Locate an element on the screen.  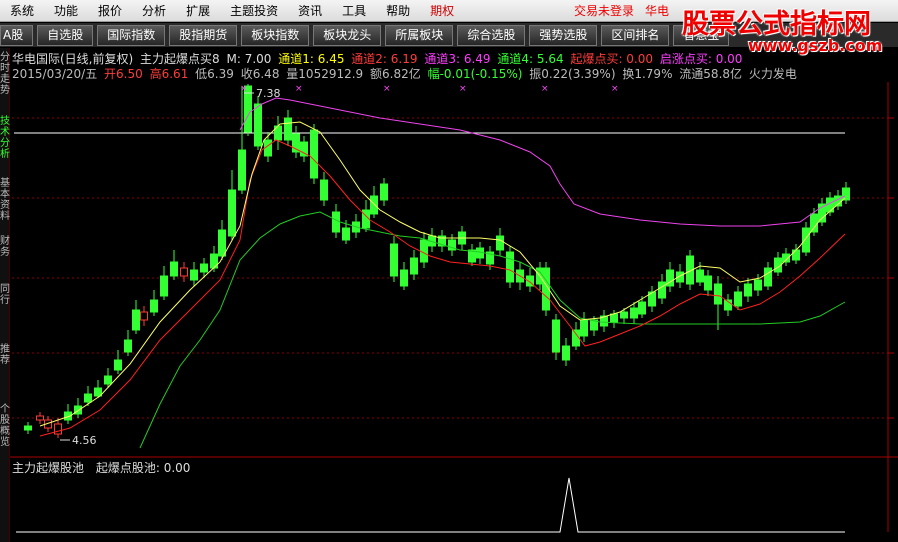
breakout-signal-line is located at coordinates (430, 505).